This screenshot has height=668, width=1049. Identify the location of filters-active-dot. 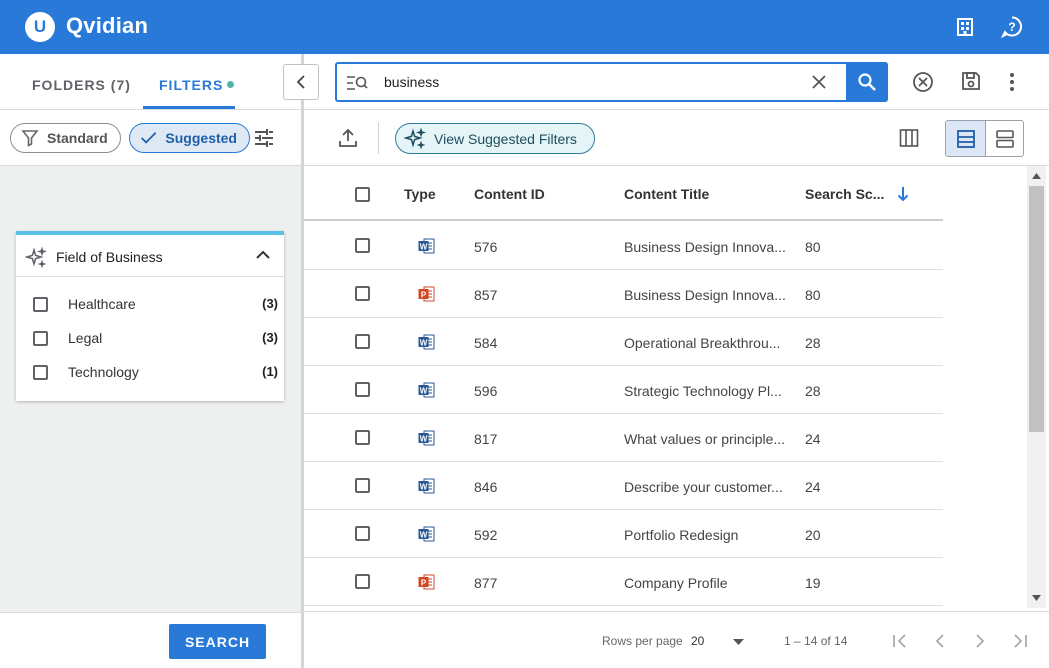
(231, 84).